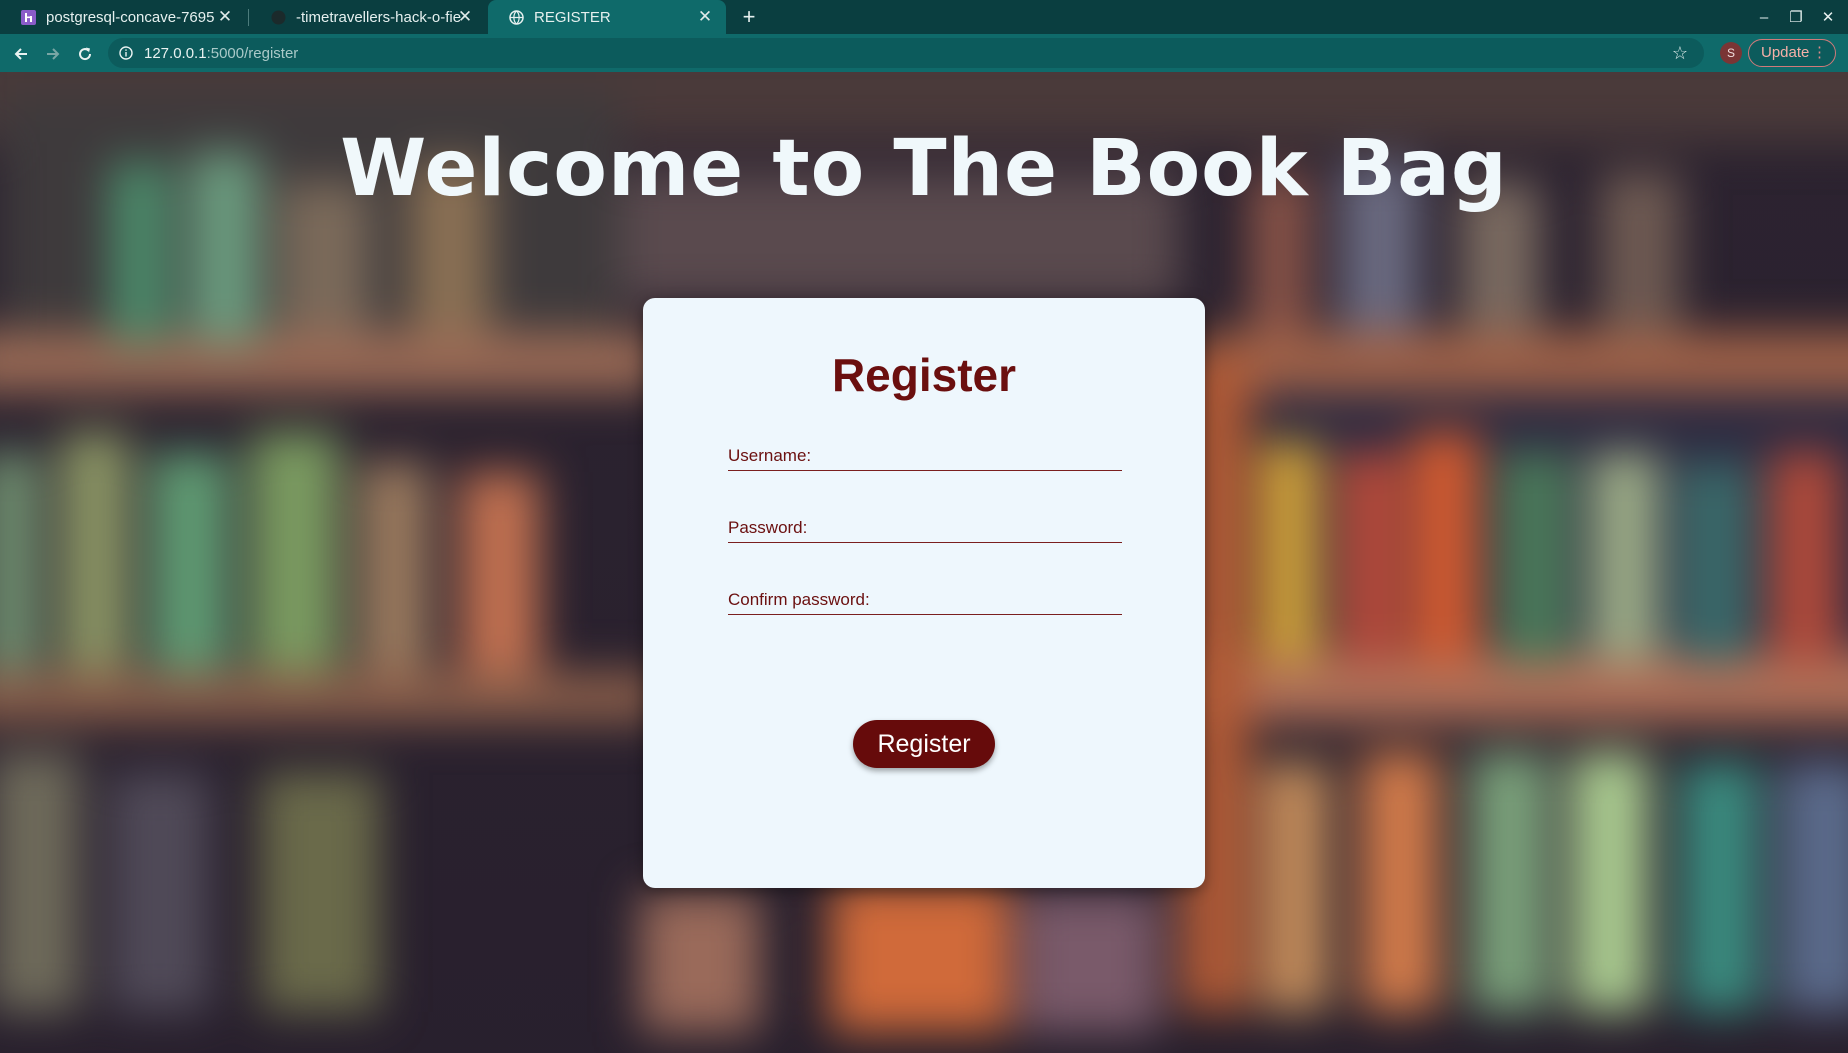 The width and height of the screenshot is (1848, 1053). I want to click on tab-postgresql: postgresql-concave-7695 ✕, so click(123, 17).